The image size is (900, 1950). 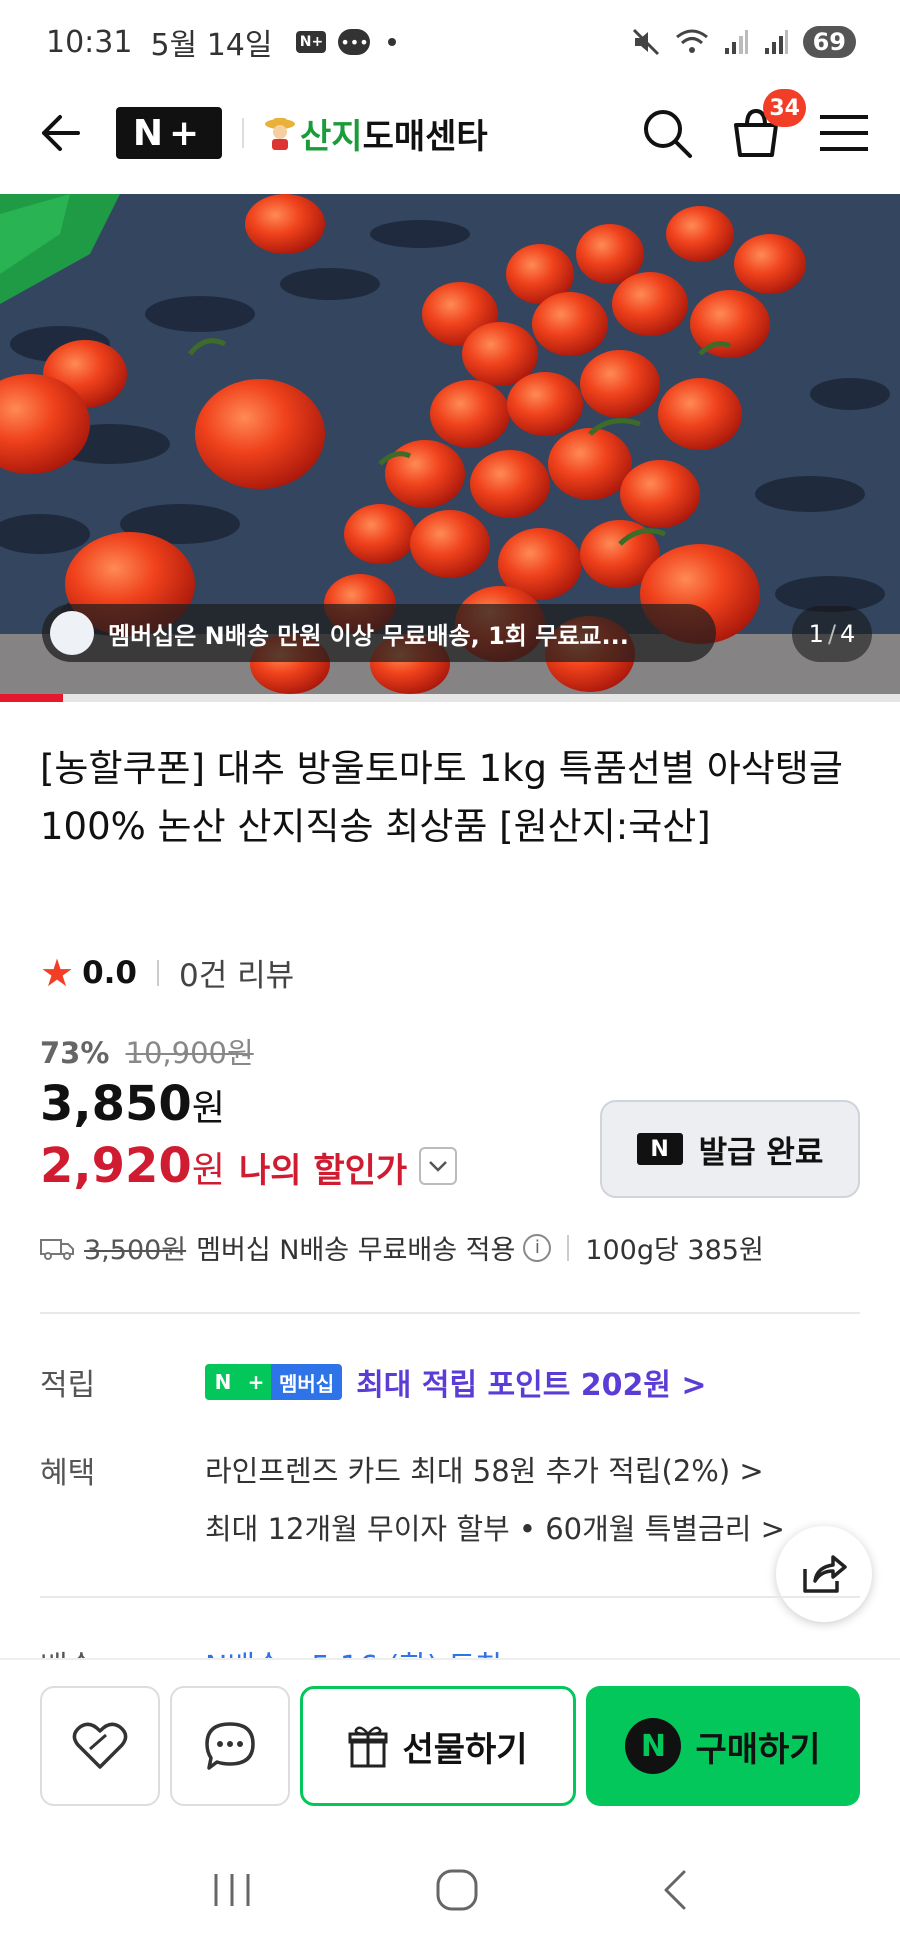 I want to click on carousel-progress-track, so click(x=450, y=698).